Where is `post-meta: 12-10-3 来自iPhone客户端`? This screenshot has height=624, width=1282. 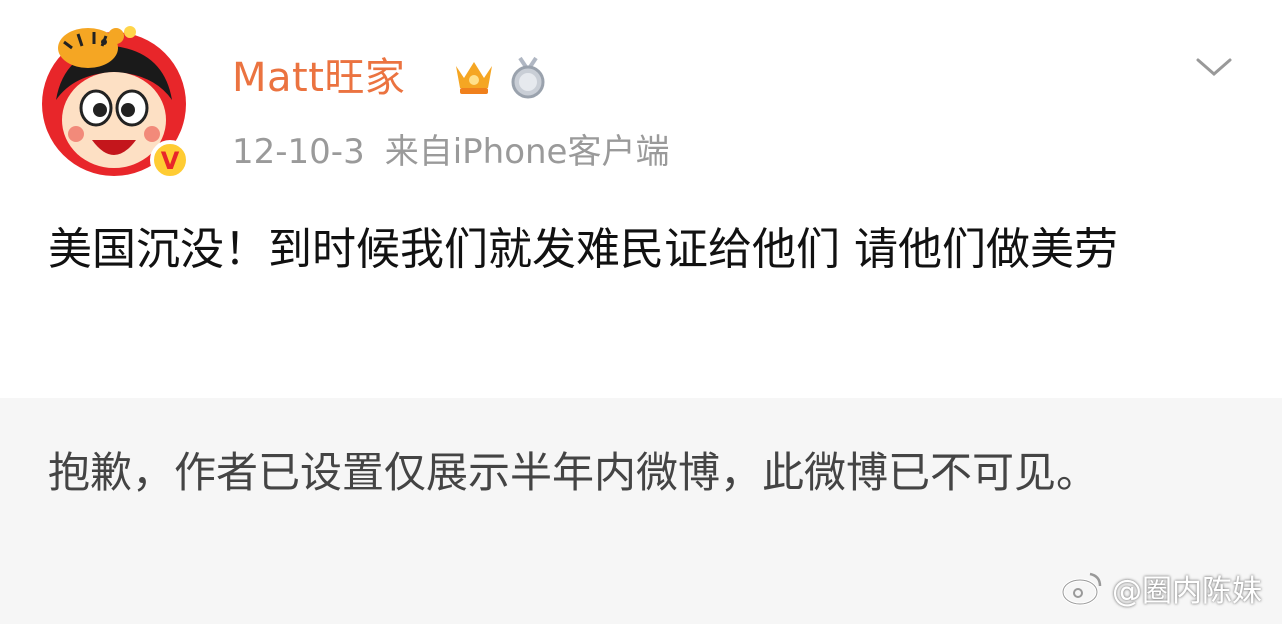
post-meta: 12-10-3 来自iPhone客户端 is located at coordinates (450, 152).